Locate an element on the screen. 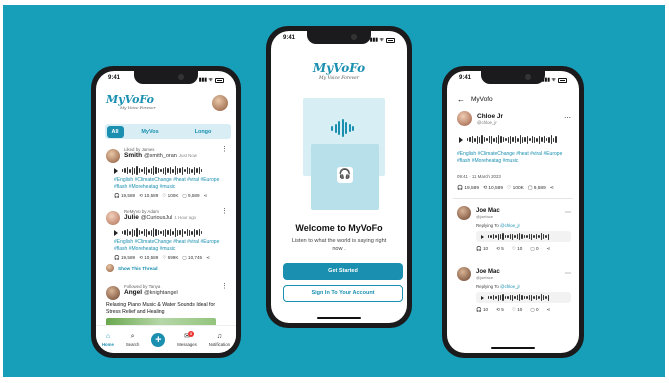  tagline: My Voice Forever is located at coordinates (339, 78).